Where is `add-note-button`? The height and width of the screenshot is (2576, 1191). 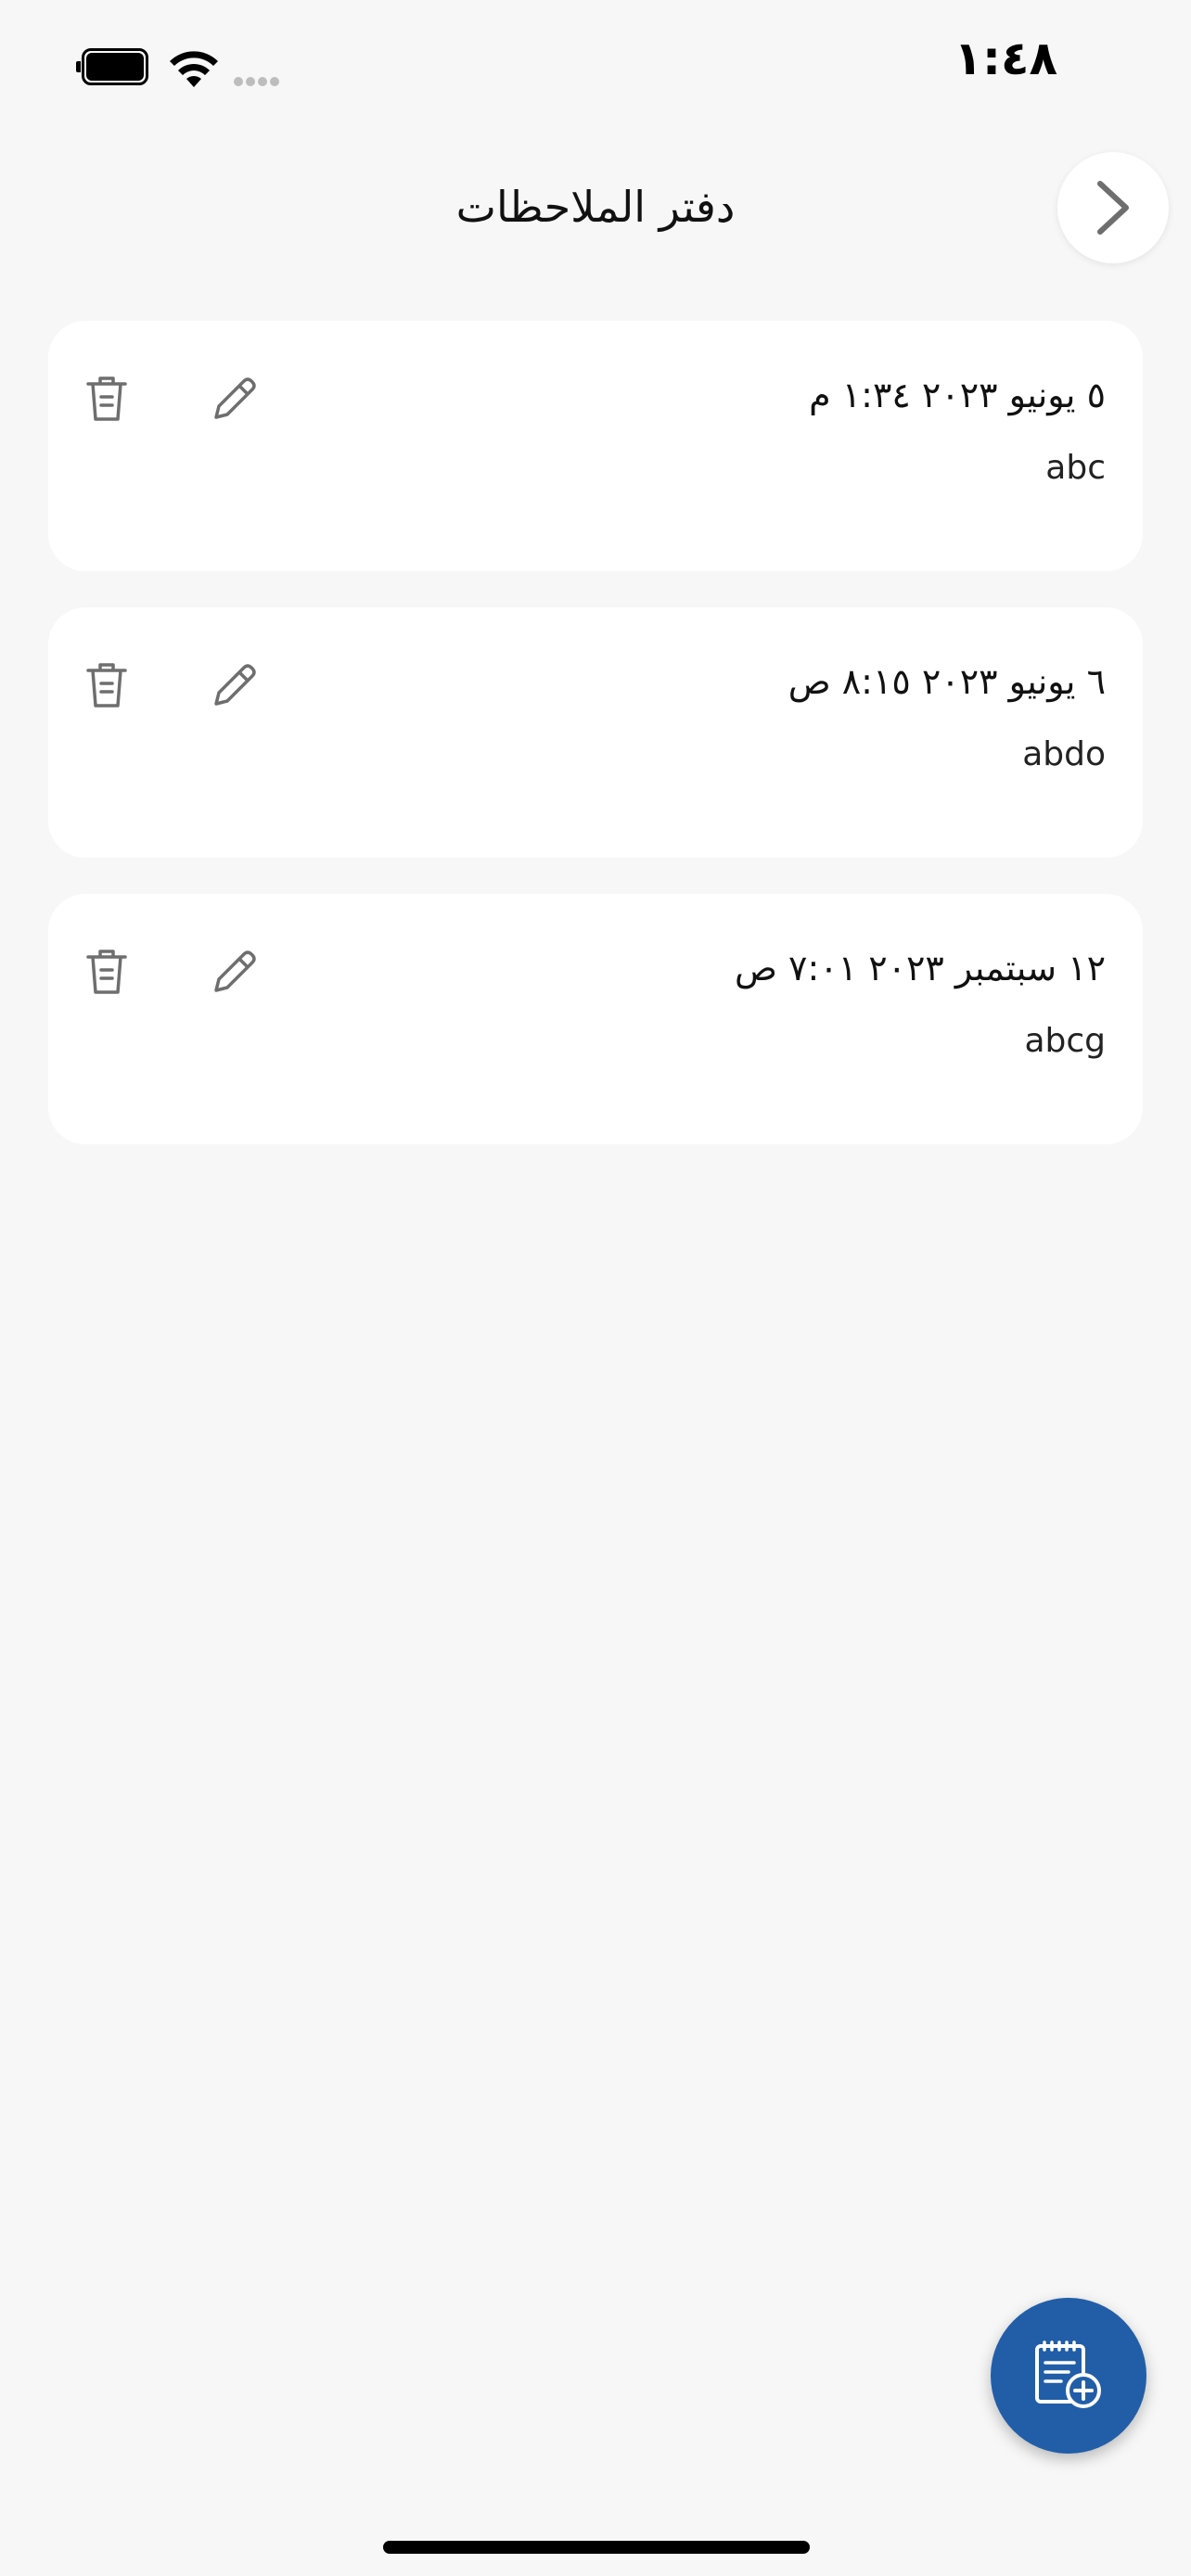 add-note-button is located at coordinates (1068, 2376).